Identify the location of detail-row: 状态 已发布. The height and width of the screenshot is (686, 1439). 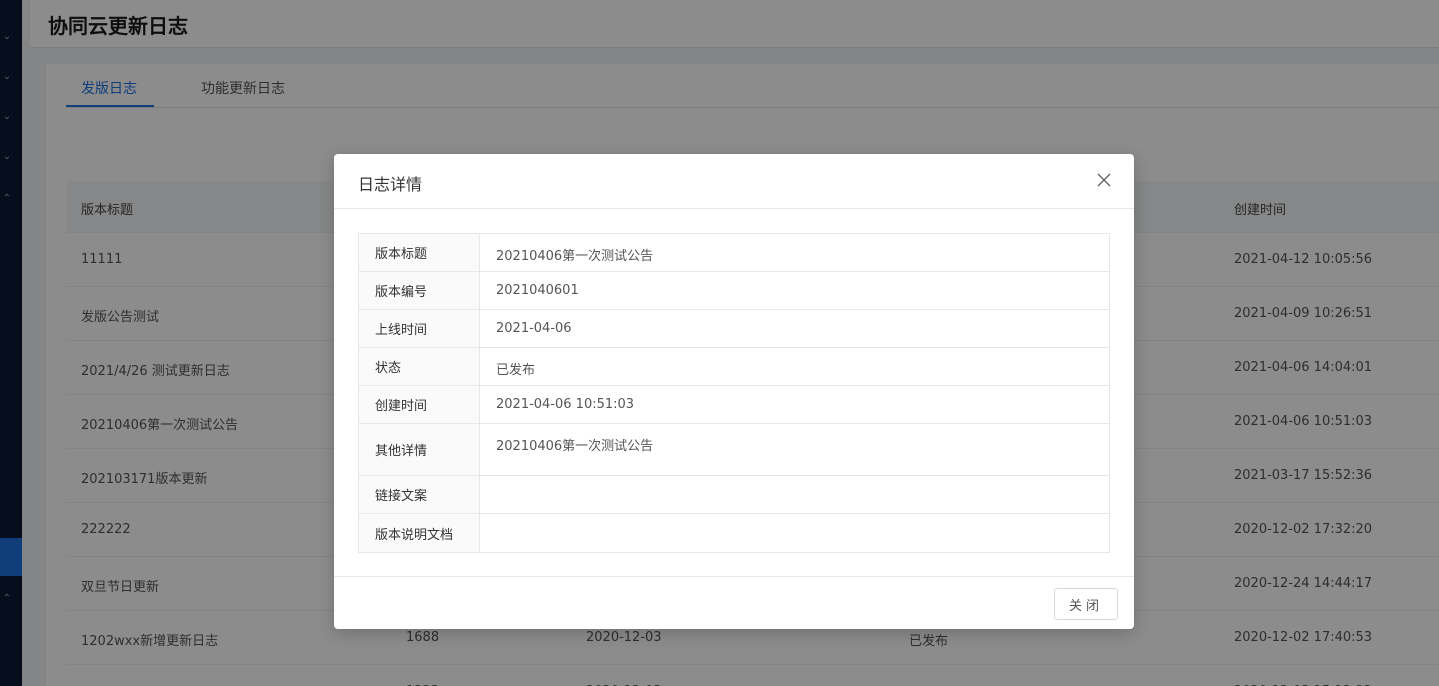
(734, 367).